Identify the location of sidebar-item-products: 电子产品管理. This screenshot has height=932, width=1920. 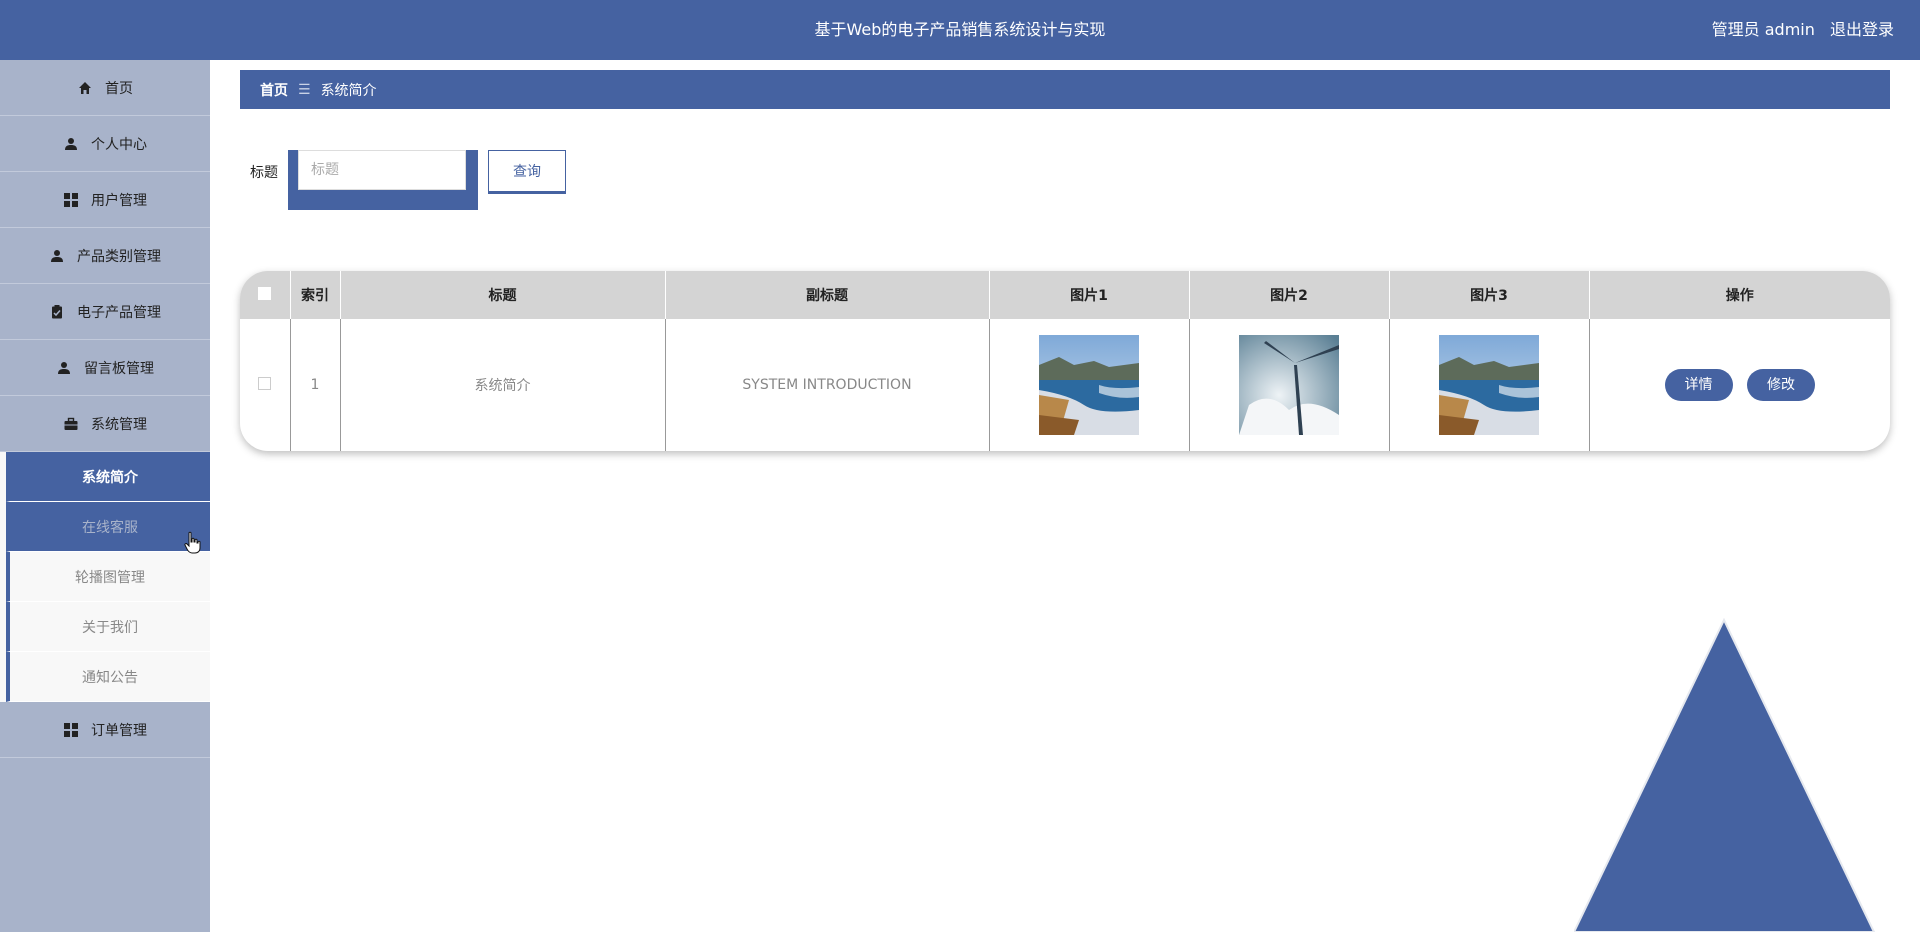
(105, 312).